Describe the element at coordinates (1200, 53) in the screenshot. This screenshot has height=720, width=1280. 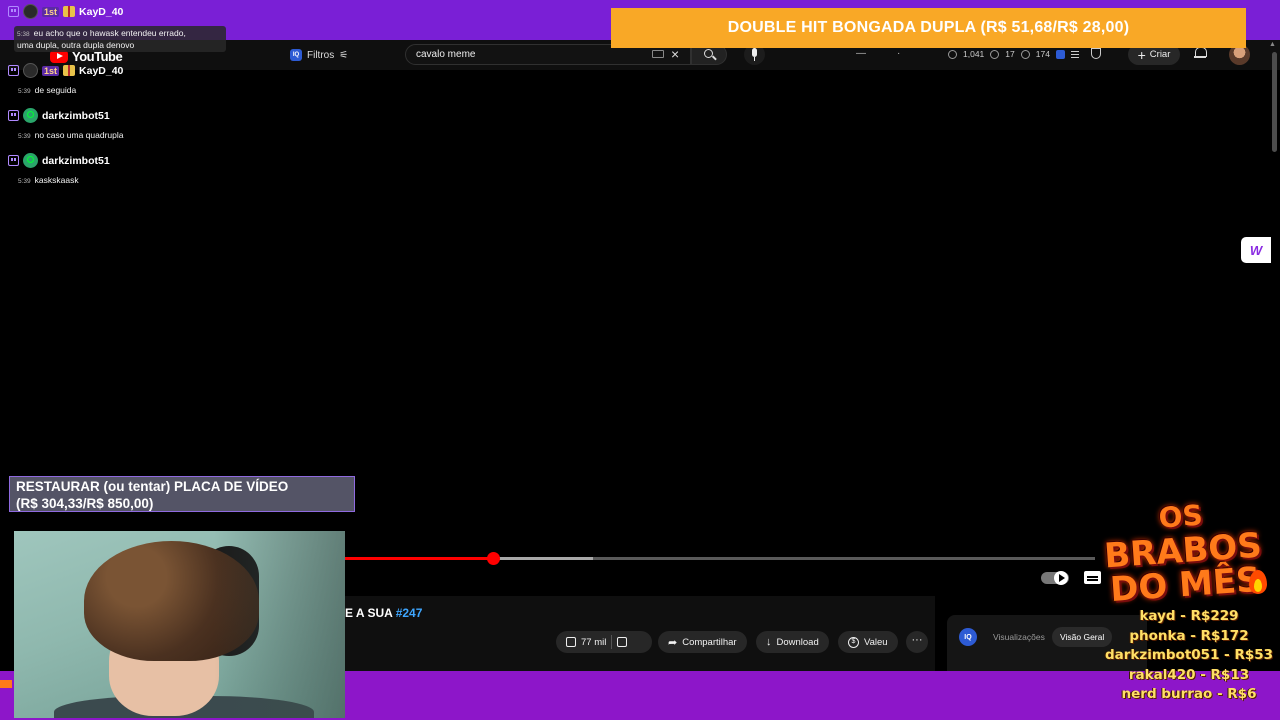
I see `notifications-bell-icon` at that location.